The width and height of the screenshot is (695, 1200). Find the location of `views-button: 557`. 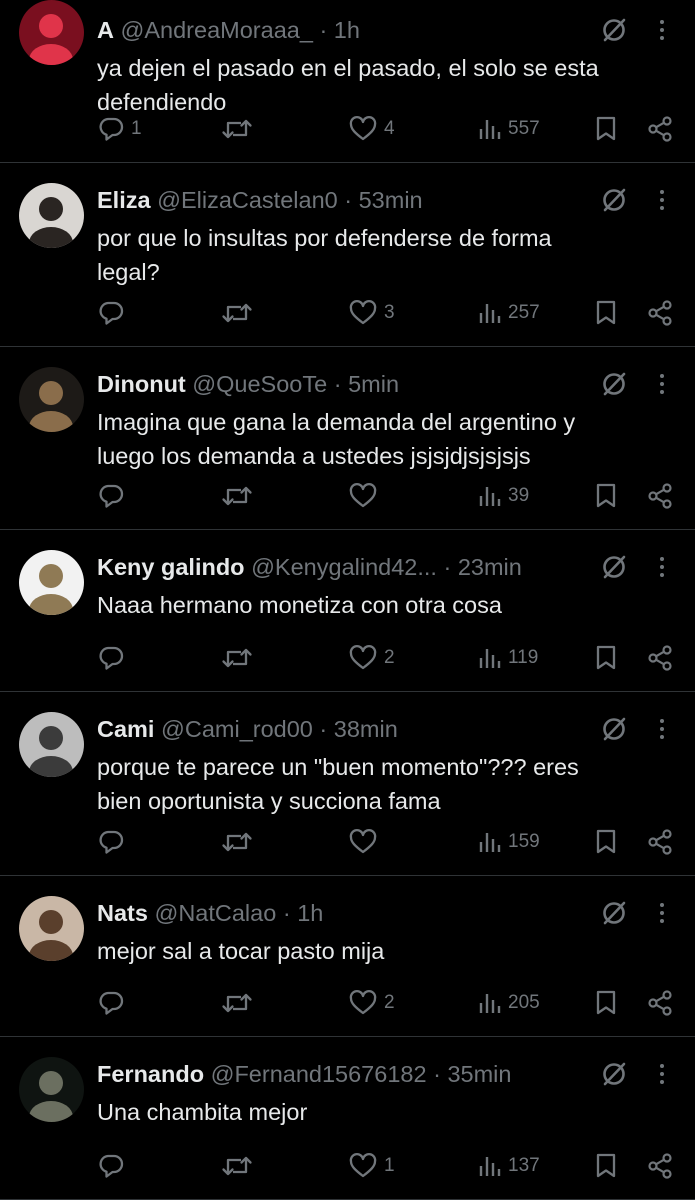

views-button: 557 is located at coordinates (509, 129).